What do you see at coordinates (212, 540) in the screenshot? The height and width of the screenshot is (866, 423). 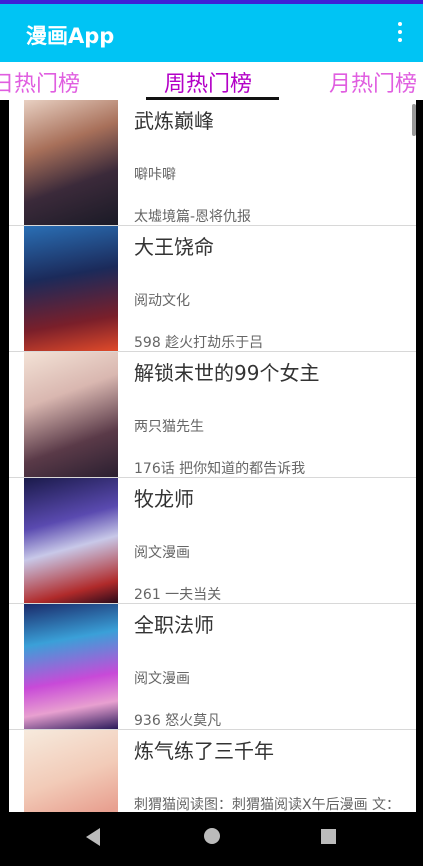 I see `comic-item: 牧龙师 阅文漫画 261 一夫当关` at bounding box center [212, 540].